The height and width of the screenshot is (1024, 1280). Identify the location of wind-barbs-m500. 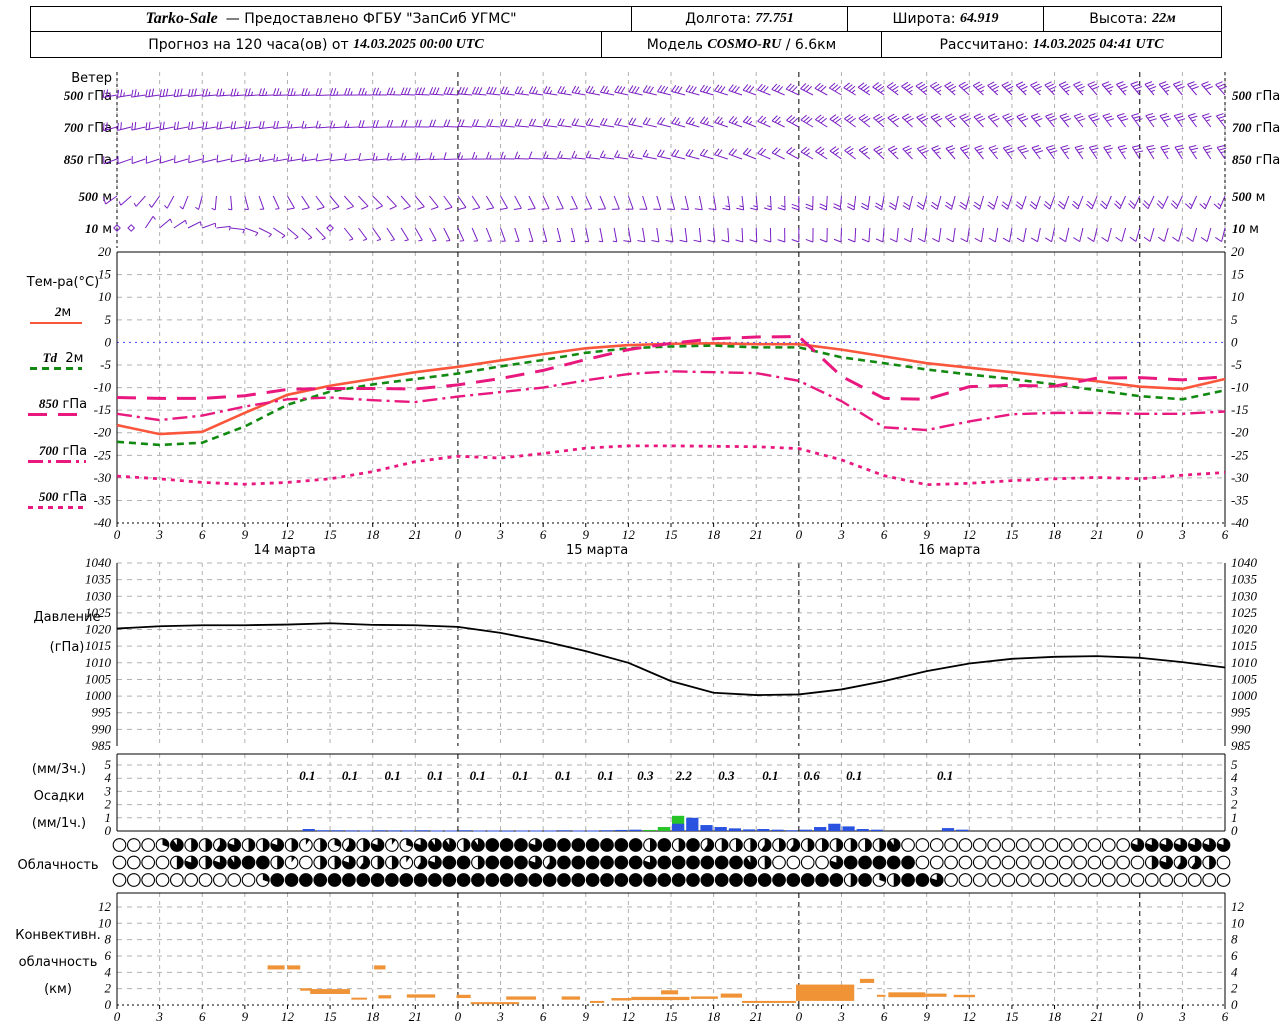
(664, 203).